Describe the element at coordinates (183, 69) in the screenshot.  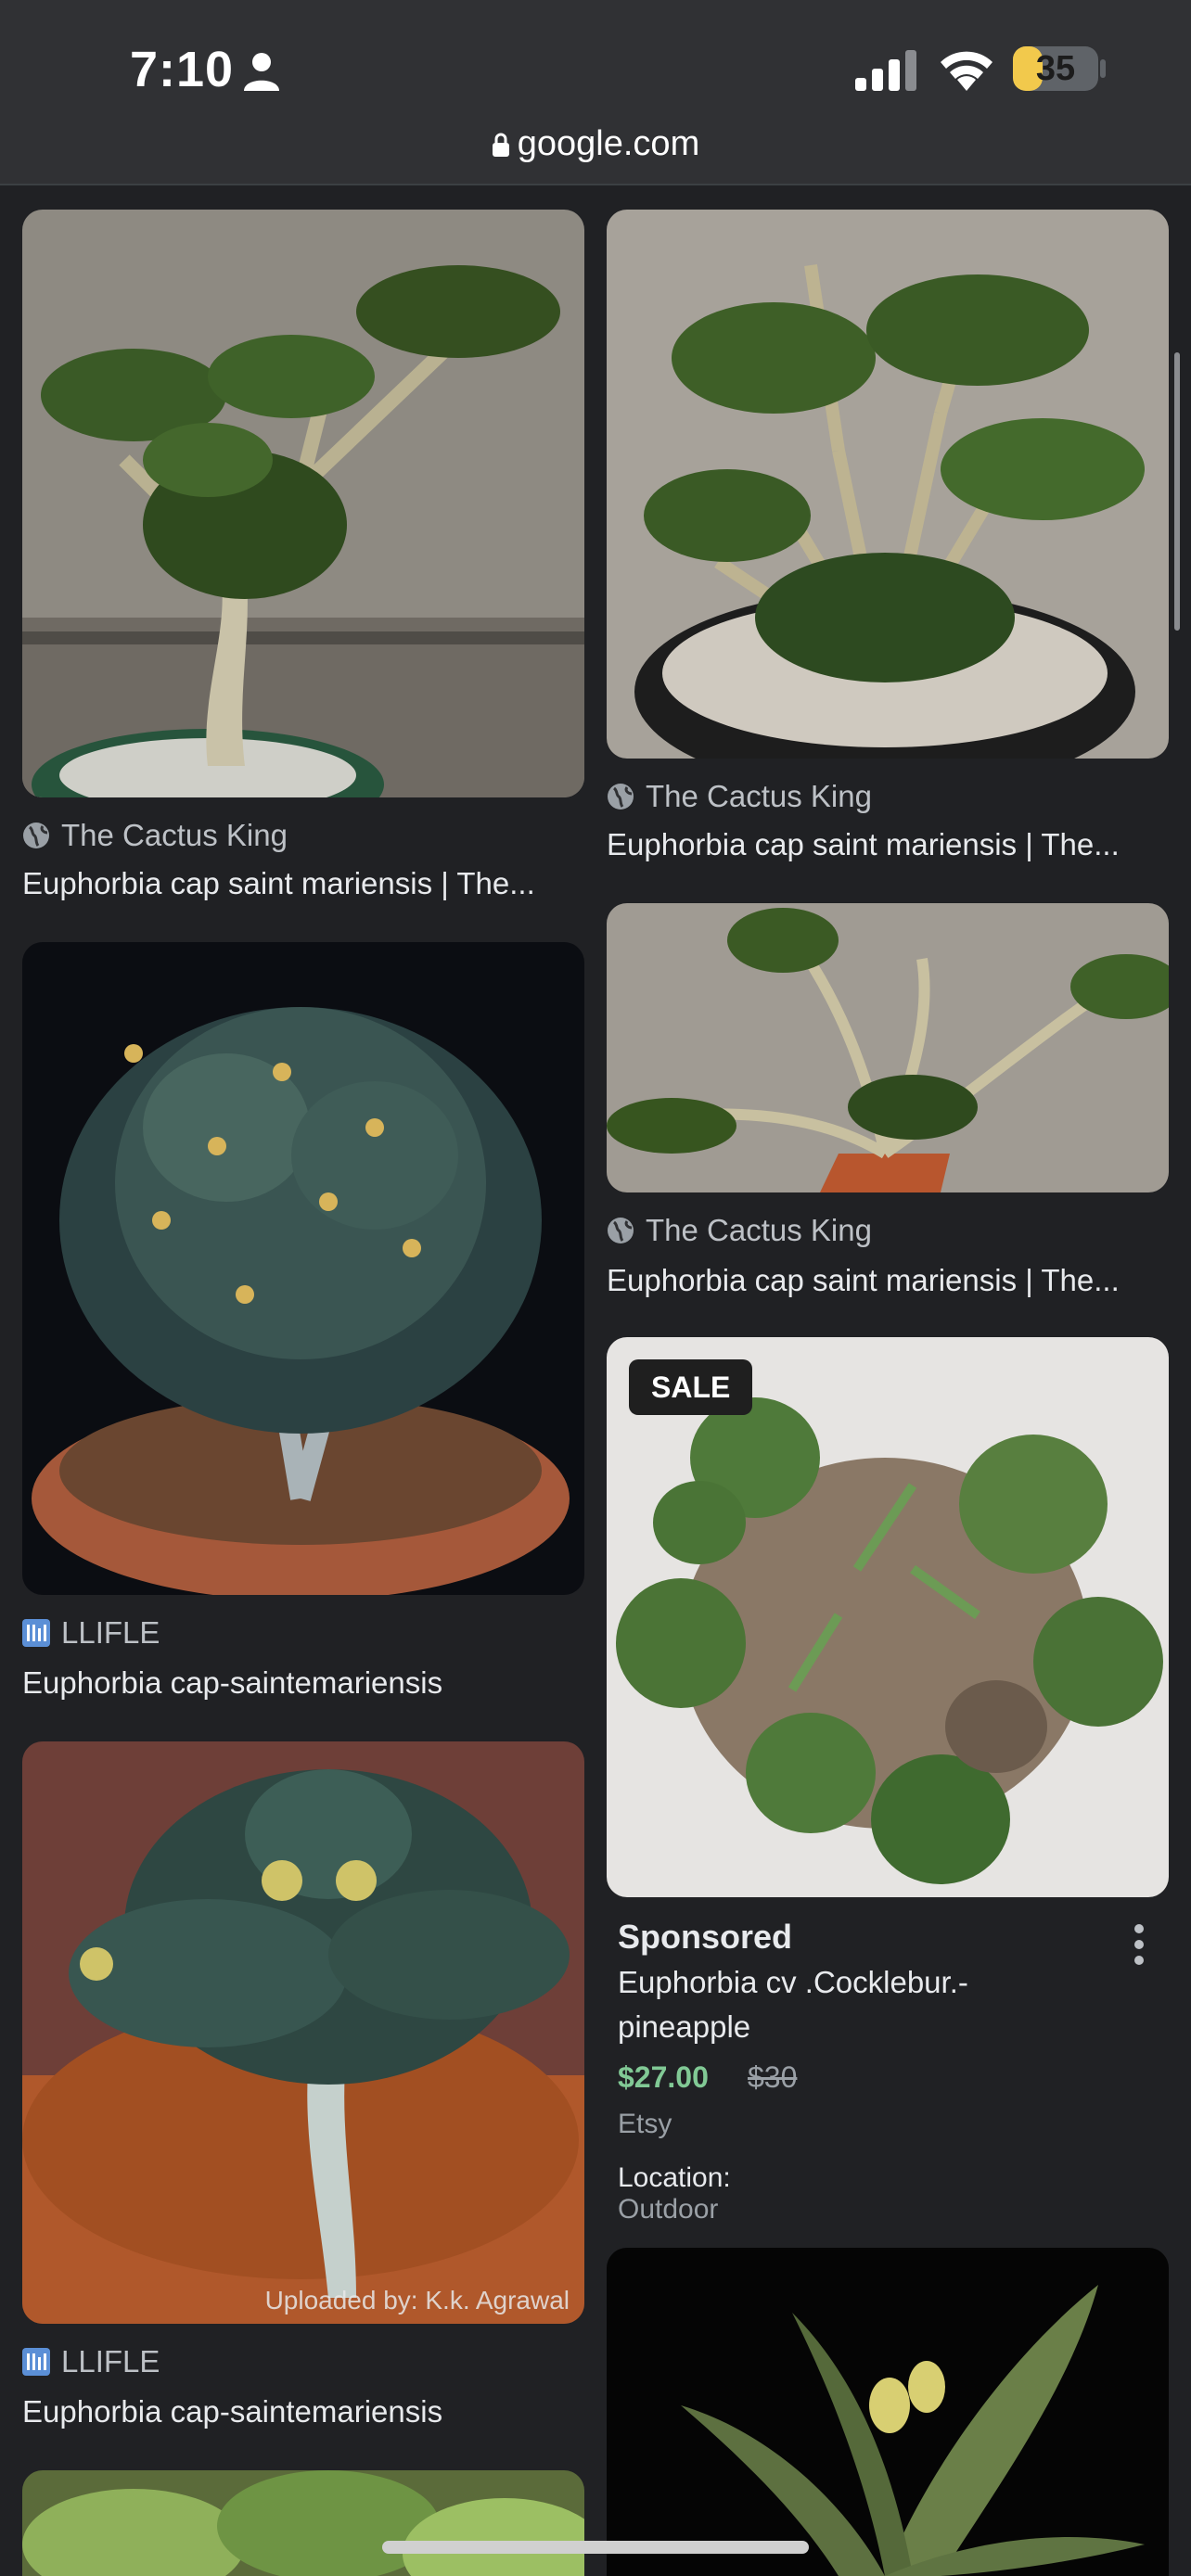
I see `status-time: 7:10` at that location.